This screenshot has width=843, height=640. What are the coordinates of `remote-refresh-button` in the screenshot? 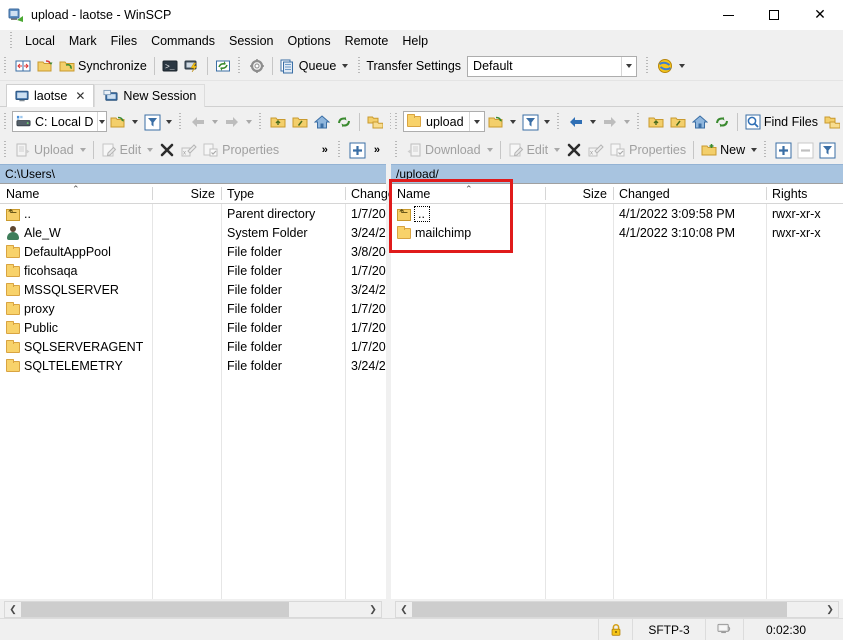 It's located at (722, 121).